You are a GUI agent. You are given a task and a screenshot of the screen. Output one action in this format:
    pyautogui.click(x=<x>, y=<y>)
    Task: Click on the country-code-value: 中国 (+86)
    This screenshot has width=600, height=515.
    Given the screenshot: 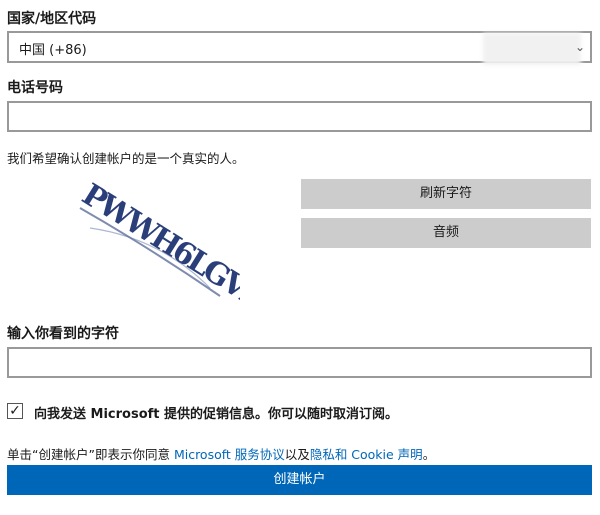 What is the action you would take?
    pyautogui.click(x=53, y=50)
    